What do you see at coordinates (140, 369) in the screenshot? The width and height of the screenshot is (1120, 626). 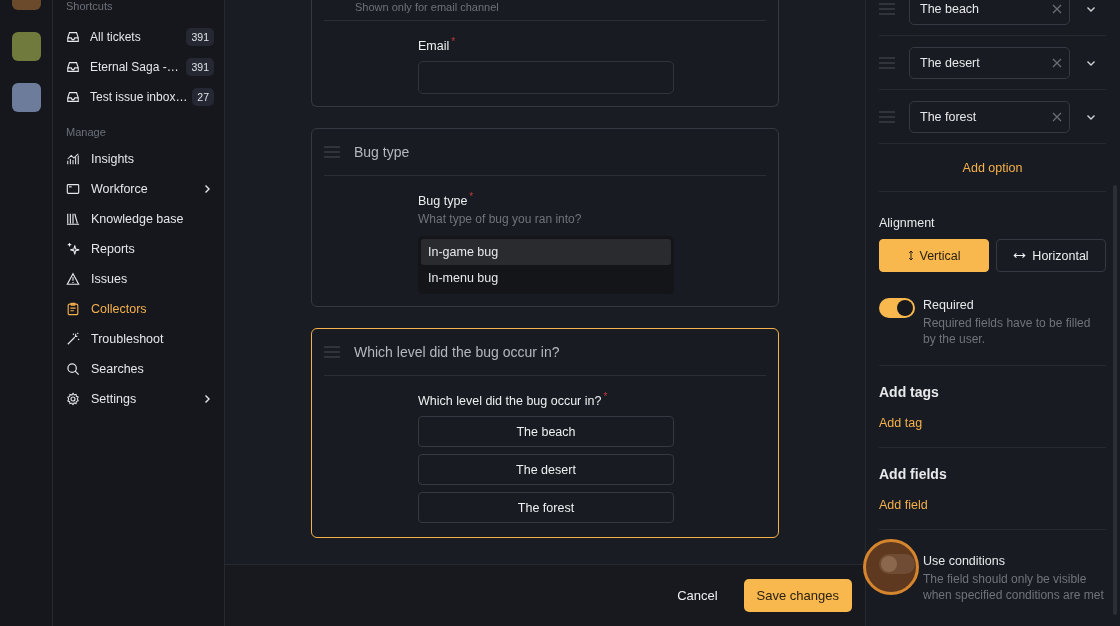 I see `nav-item: Searches` at bounding box center [140, 369].